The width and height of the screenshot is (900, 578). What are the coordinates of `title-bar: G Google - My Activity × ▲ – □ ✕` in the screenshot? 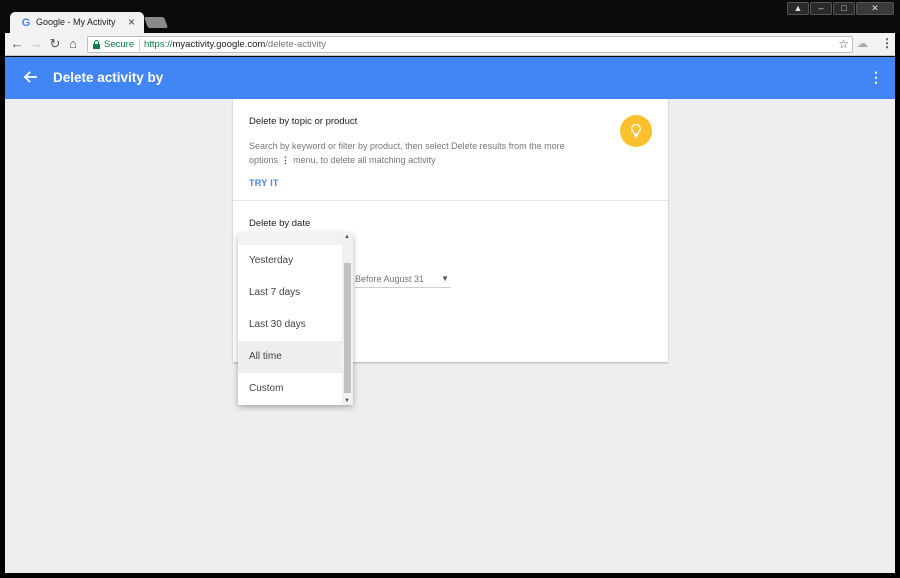 It's located at (450, 17).